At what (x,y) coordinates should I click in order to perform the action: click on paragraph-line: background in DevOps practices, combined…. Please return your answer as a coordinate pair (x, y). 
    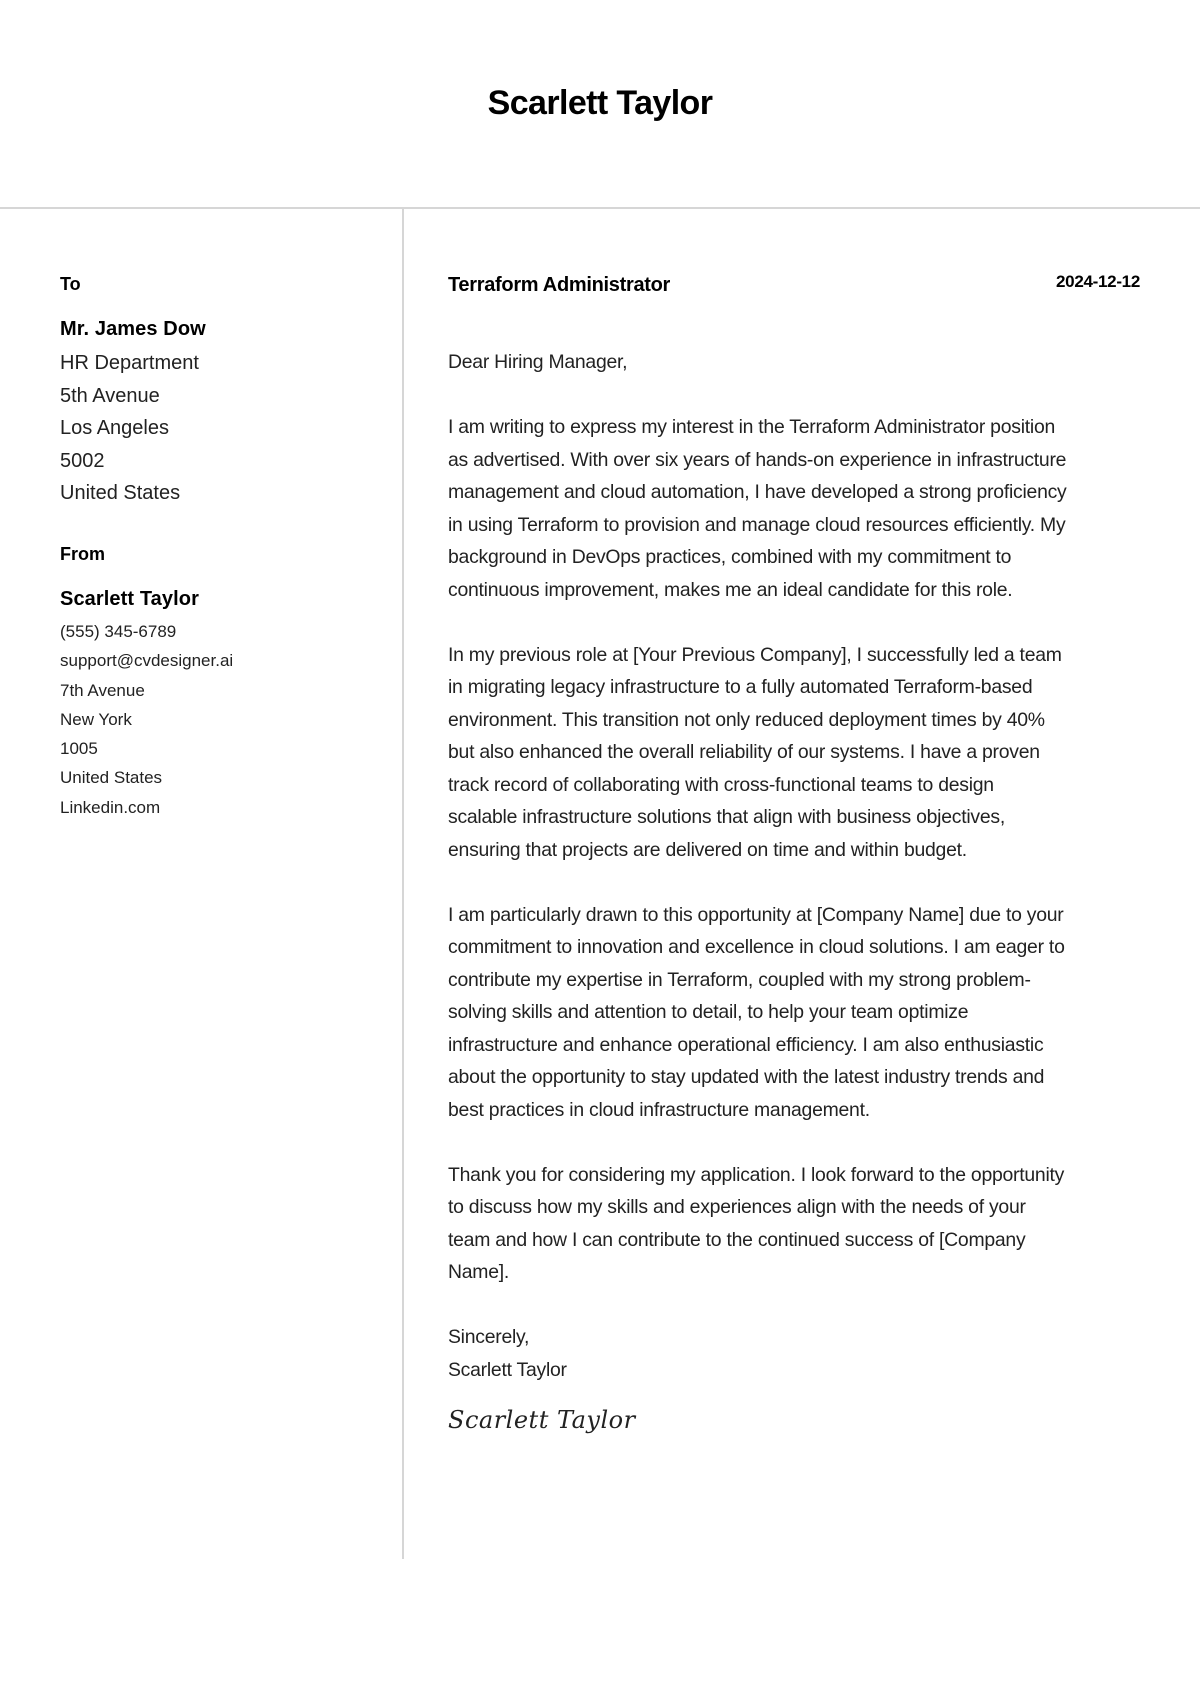
    Looking at the image, I should click on (730, 557).